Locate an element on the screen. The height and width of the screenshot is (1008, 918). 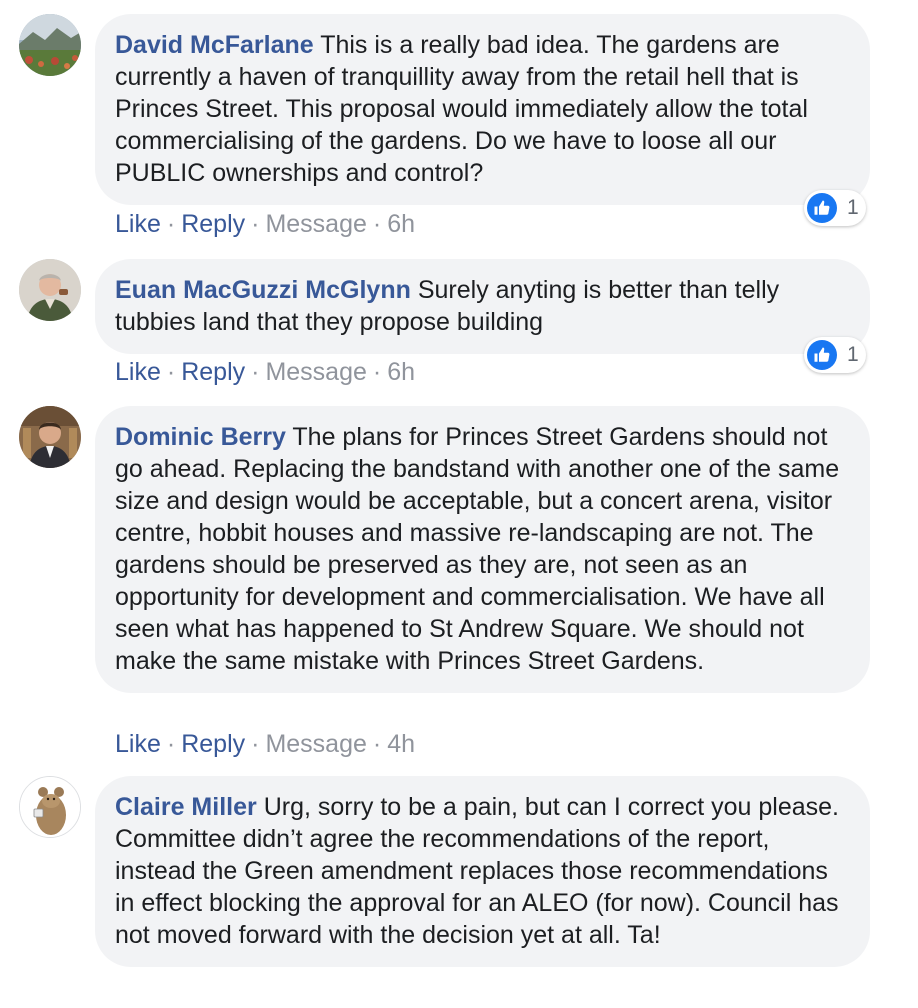
comment-author: Claire Miller is located at coordinates (186, 807).